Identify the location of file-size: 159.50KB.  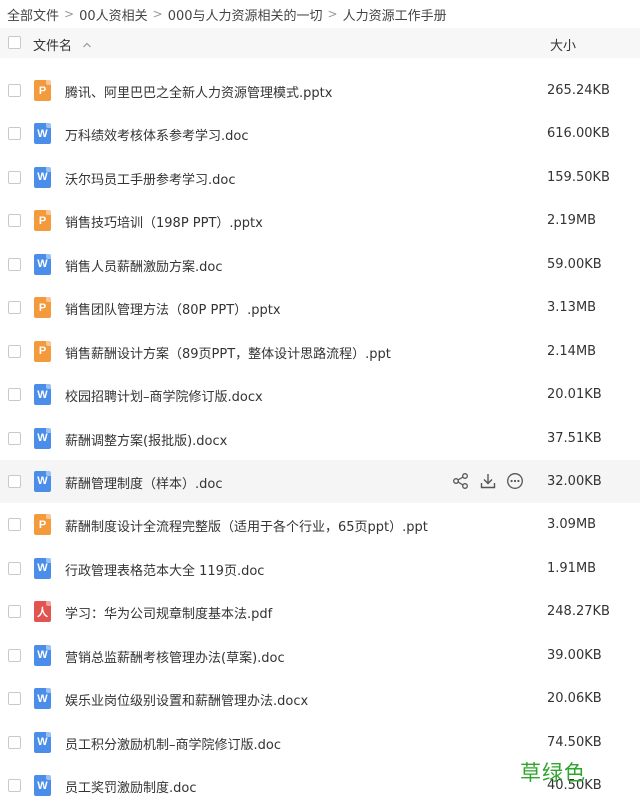
(578, 177).